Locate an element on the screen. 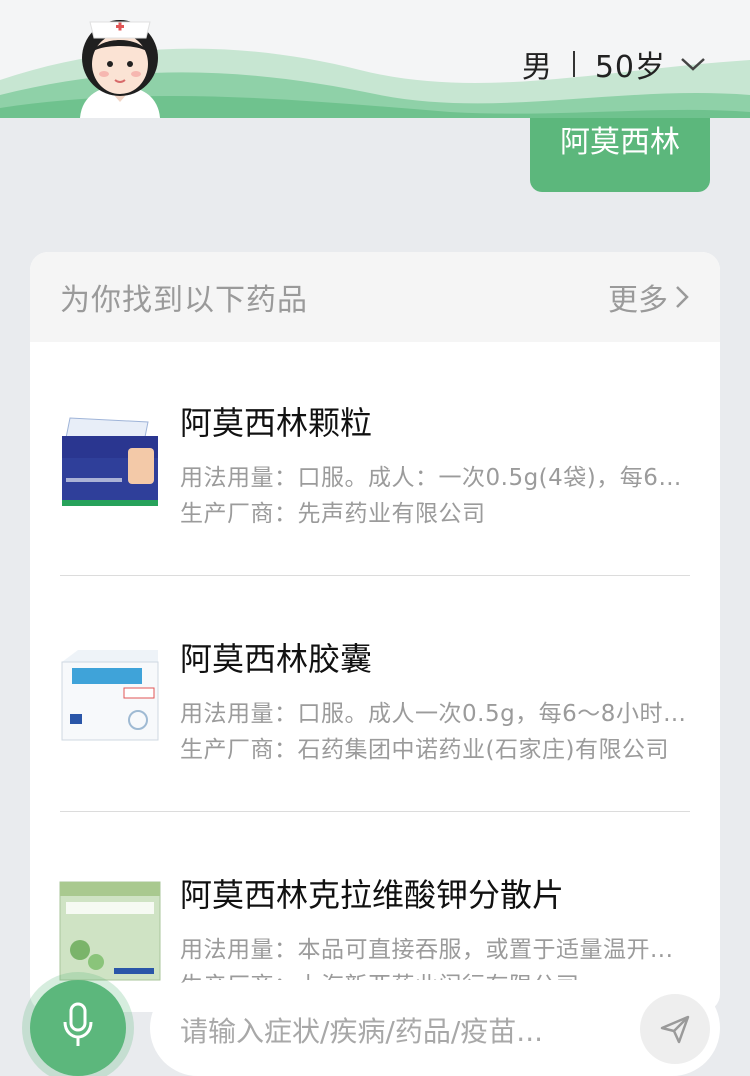 This screenshot has height=1076, width=750. drug-name: 阿莫西林克拉维酸钾分散片 is located at coordinates (372, 895).